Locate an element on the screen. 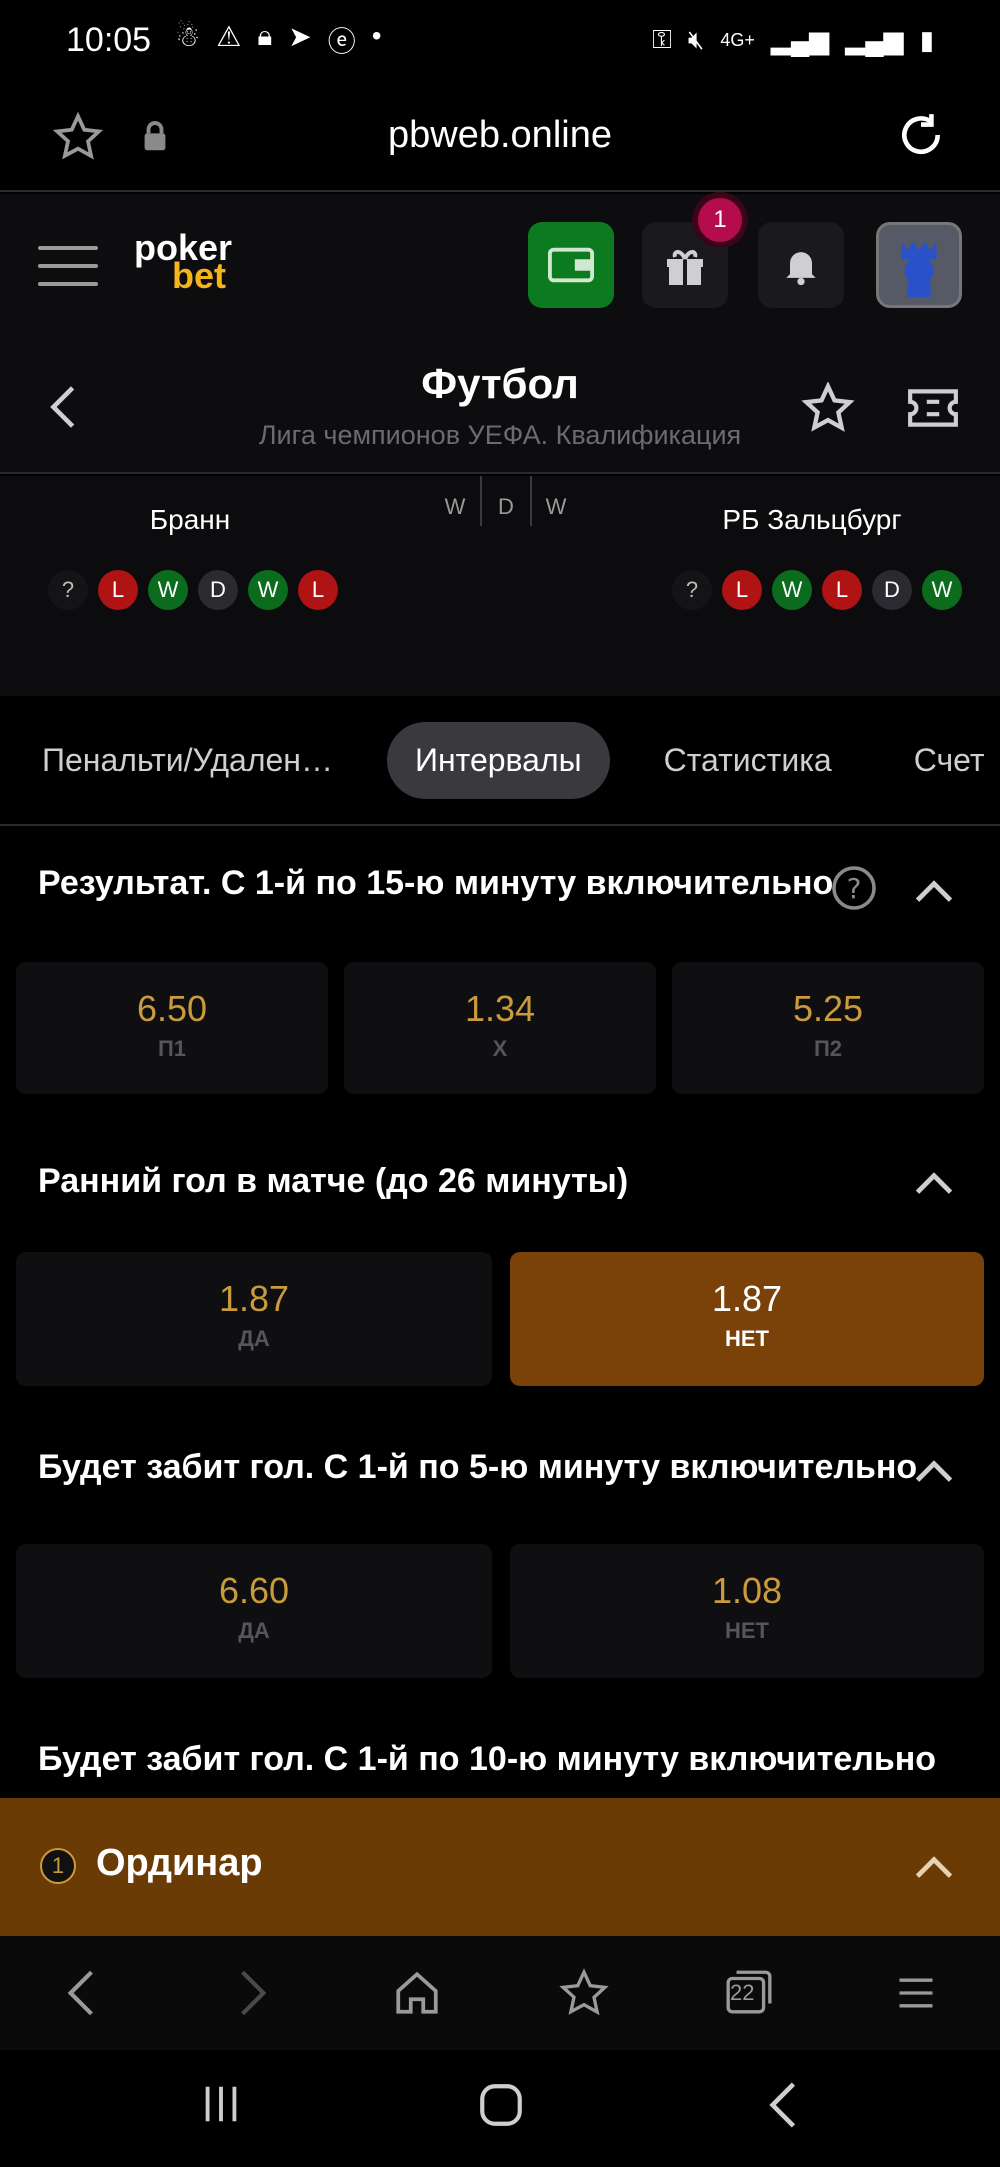 This screenshot has width=1000, height=2167. tab-statistics: Статистика is located at coordinates (748, 760).